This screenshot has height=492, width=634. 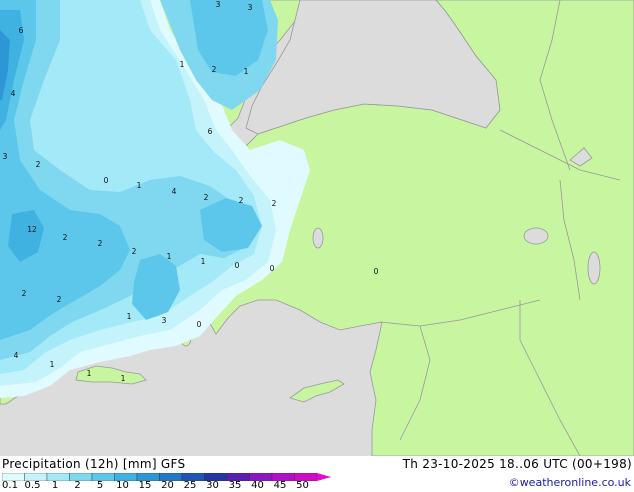 What do you see at coordinates (32, 229) in the screenshot?
I see `map-label: 12` at bounding box center [32, 229].